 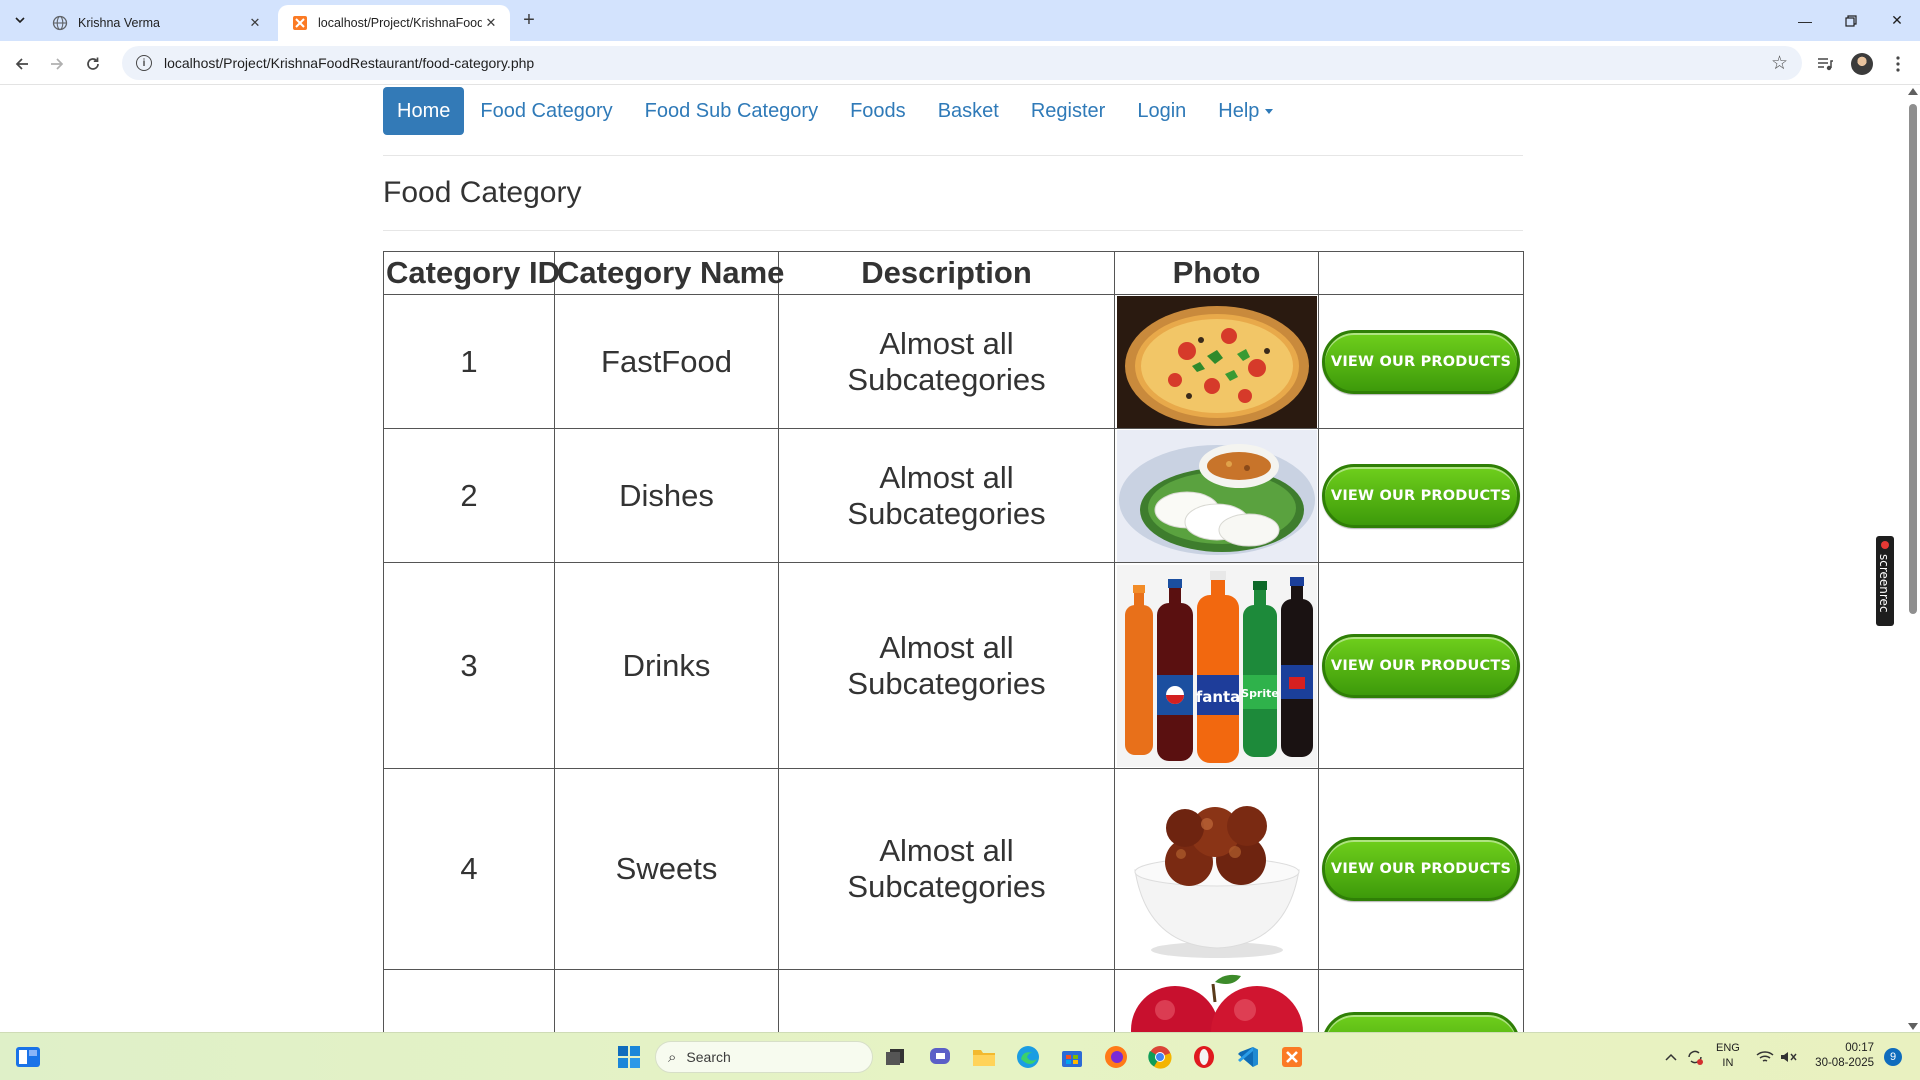 What do you see at coordinates (946, 1000) in the screenshot?
I see `category-description` at bounding box center [946, 1000].